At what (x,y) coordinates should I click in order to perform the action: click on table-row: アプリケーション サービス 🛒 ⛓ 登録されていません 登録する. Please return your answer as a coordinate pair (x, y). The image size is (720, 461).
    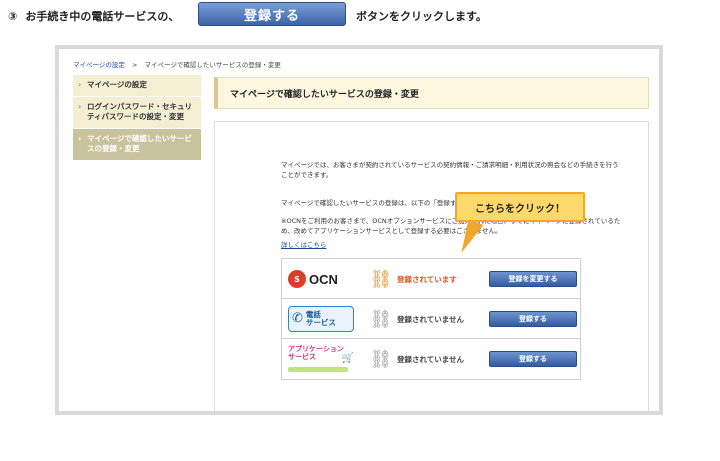
    Looking at the image, I should click on (431, 359).